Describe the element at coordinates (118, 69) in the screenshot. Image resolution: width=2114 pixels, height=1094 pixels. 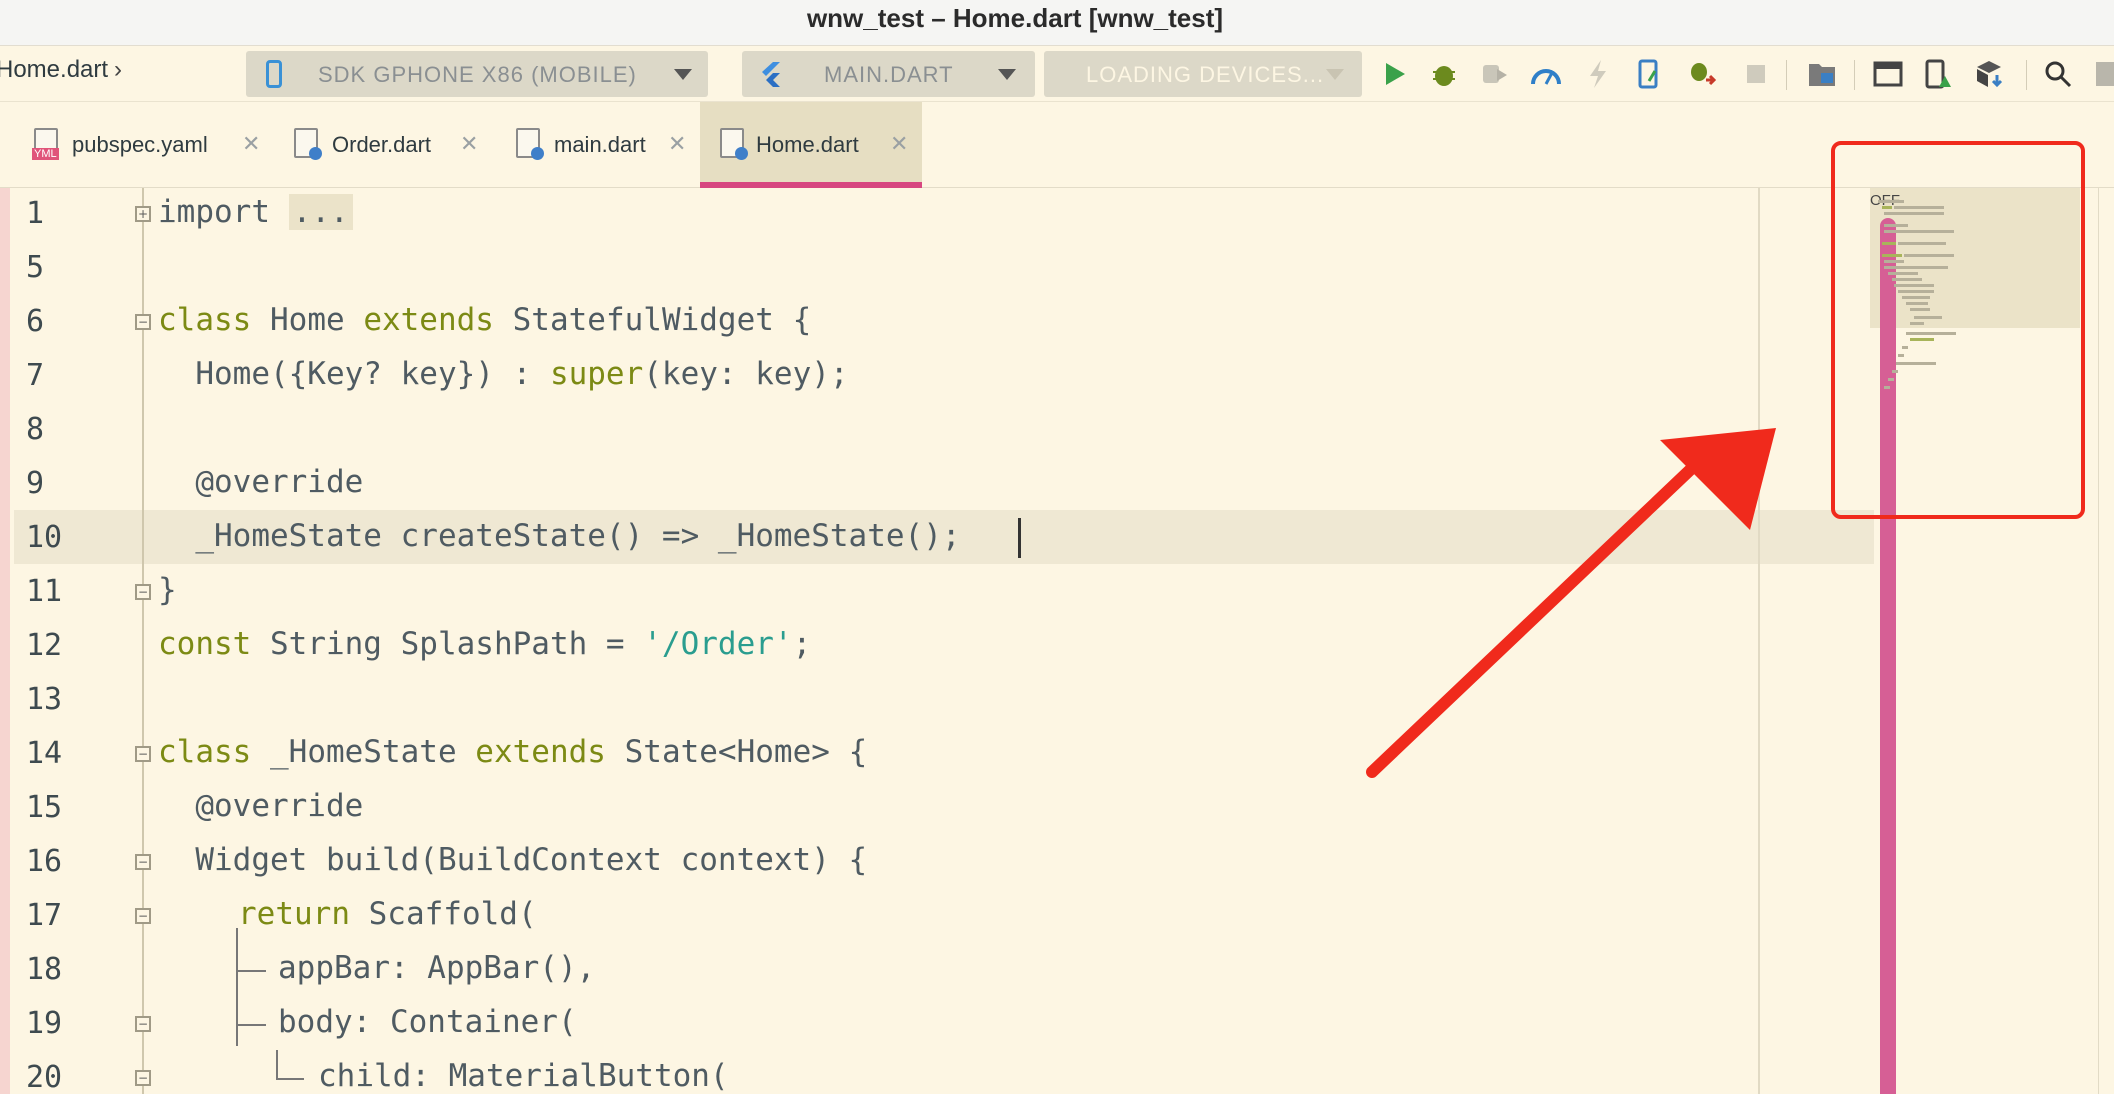
I see `chevron-right-icon: ›` at that location.